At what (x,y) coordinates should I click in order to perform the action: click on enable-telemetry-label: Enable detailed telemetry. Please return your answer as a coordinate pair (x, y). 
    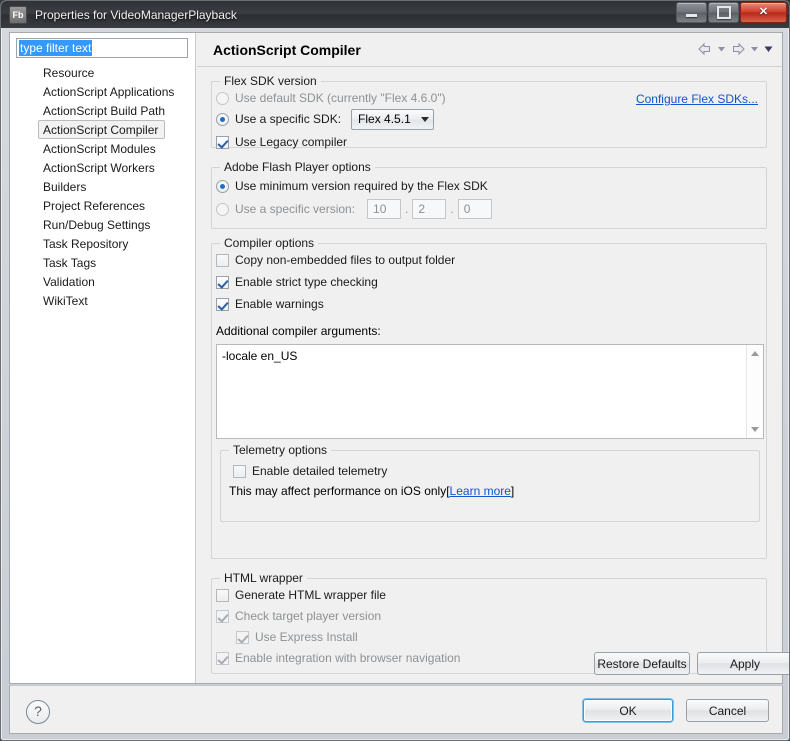
    Looking at the image, I should click on (320, 471).